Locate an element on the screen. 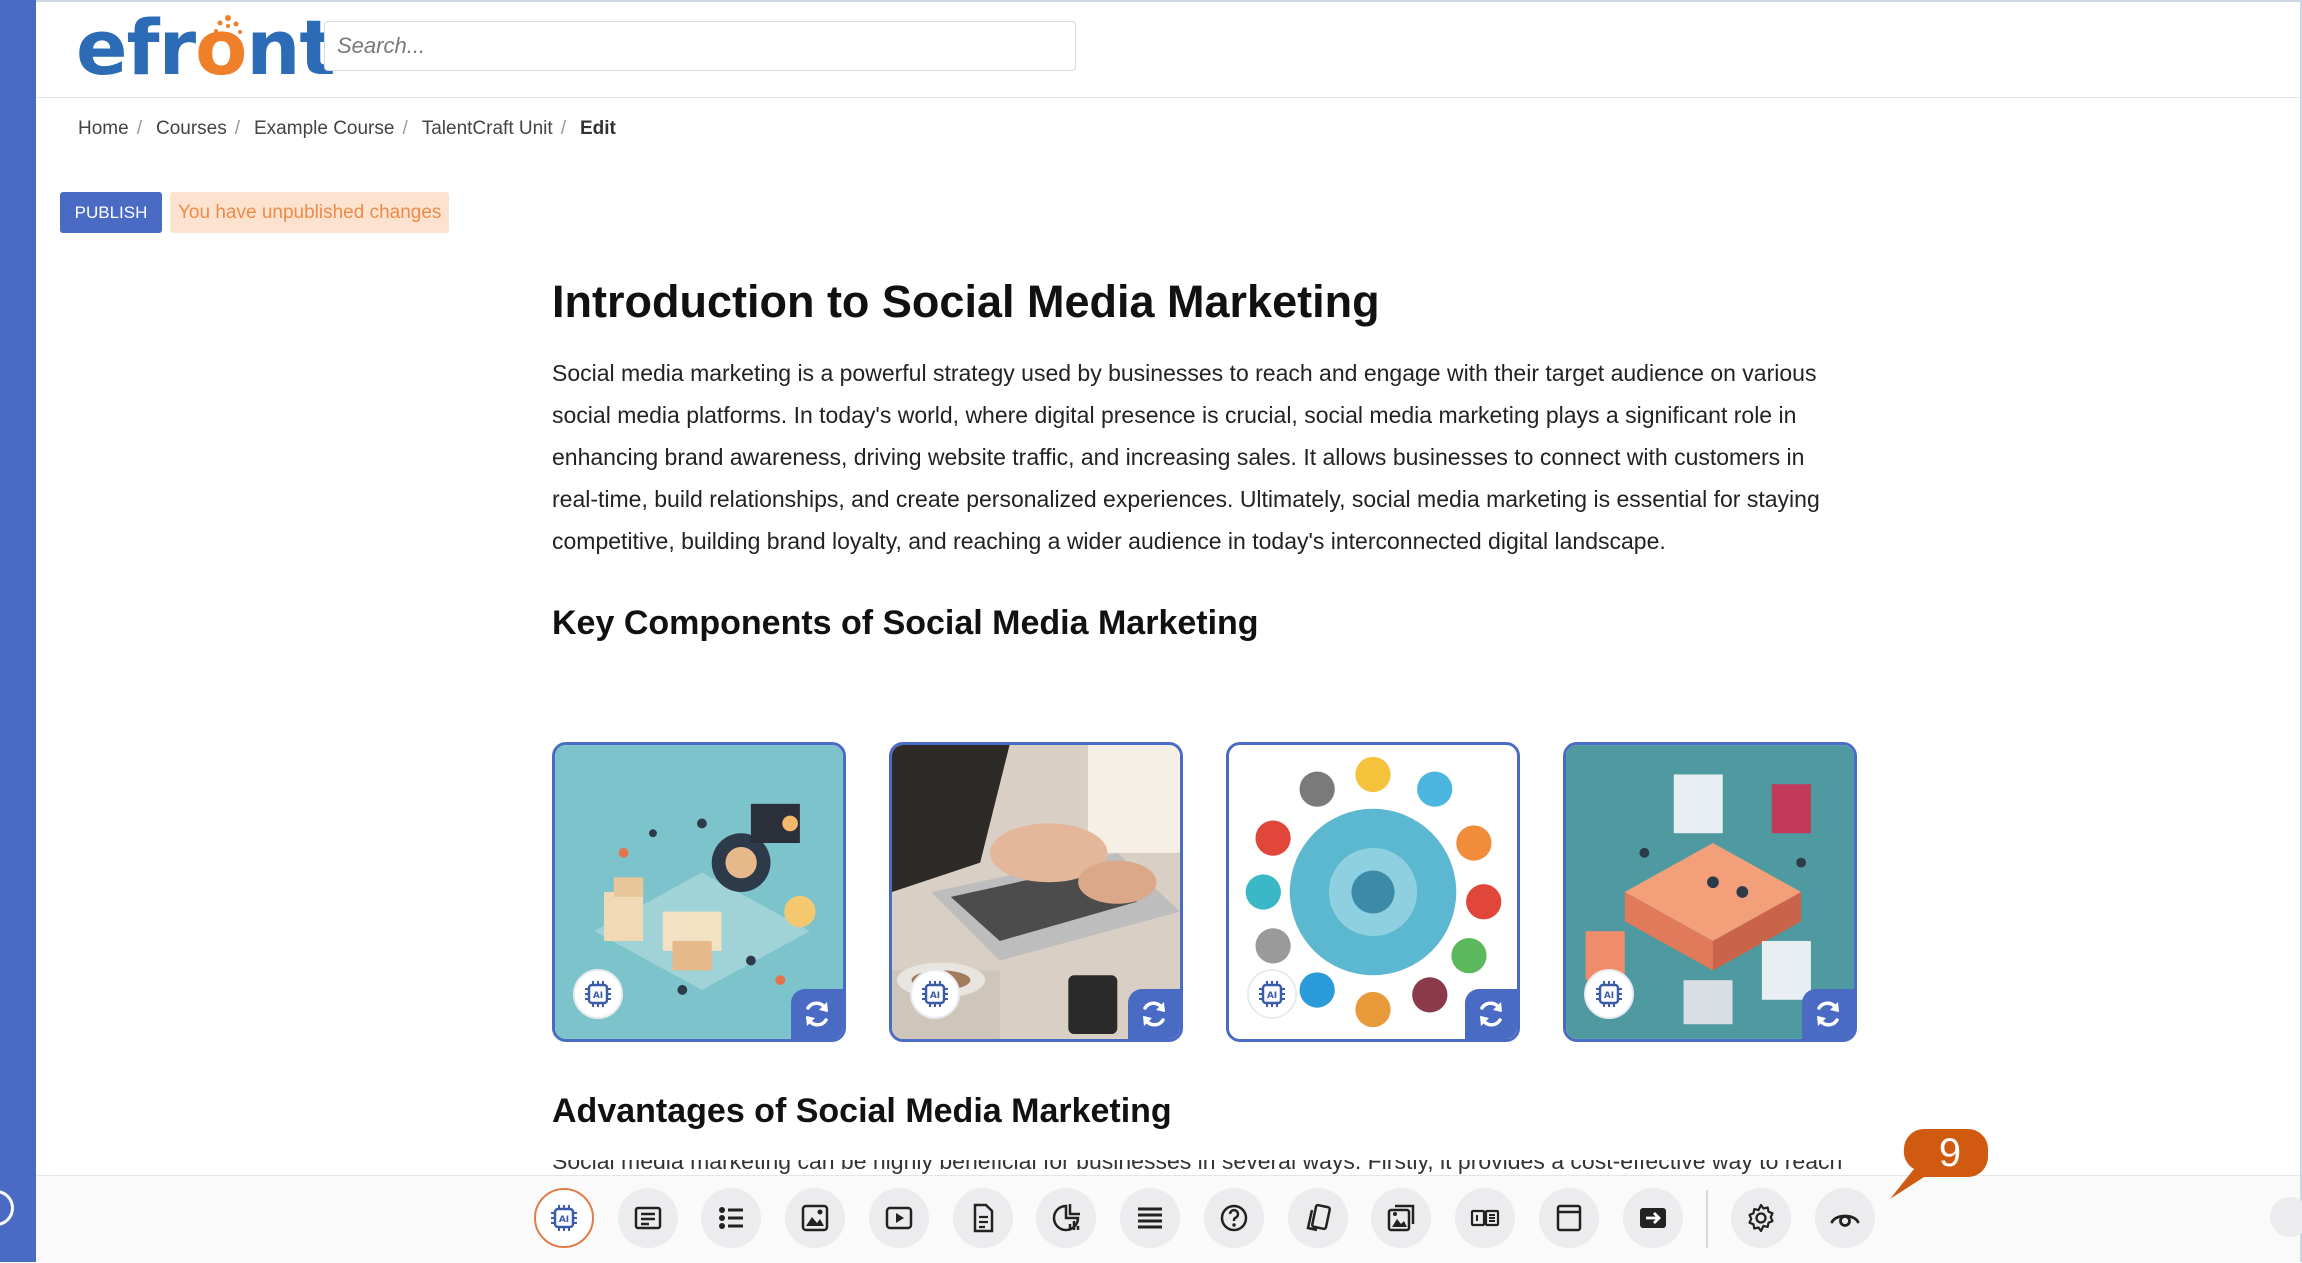  publish-button: PUBLISH is located at coordinates (111, 212).